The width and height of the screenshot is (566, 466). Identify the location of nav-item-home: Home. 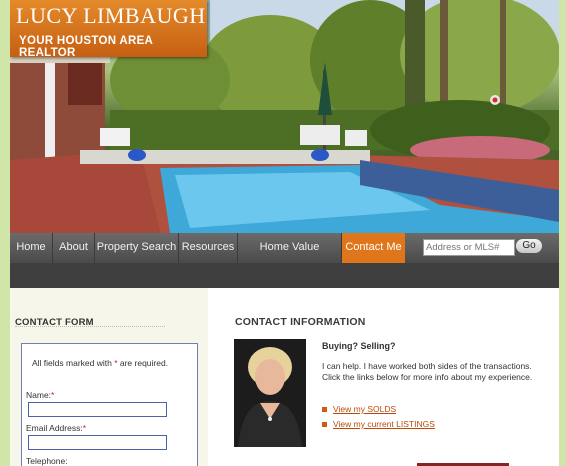
(31, 248).